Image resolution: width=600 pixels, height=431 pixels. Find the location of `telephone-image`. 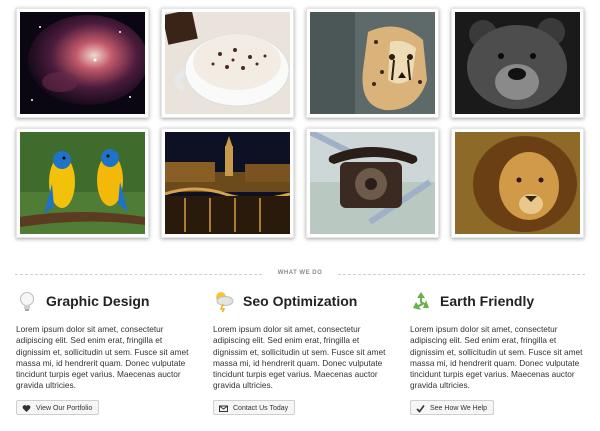

telephone-image is located at coordinates (372, 183).